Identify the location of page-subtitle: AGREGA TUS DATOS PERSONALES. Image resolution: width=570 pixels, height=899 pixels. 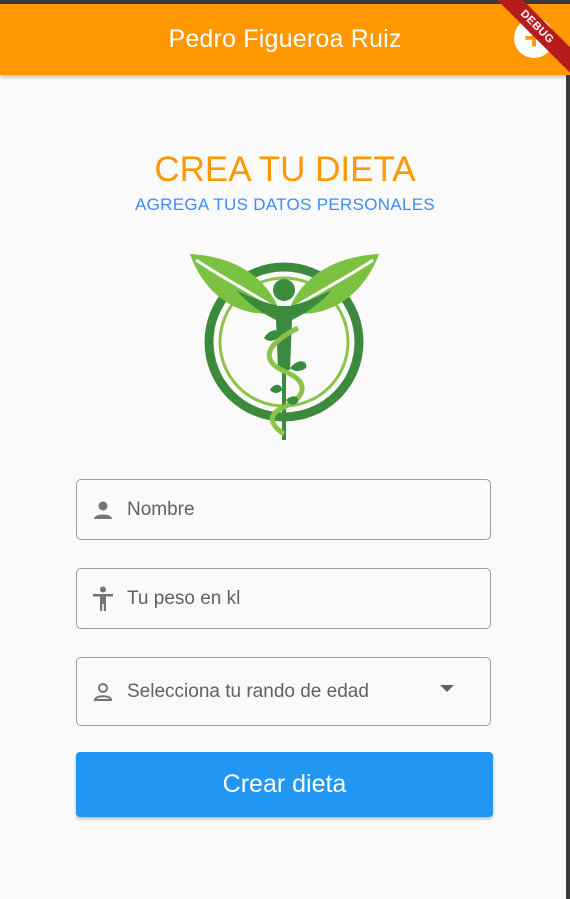
(285, 204).